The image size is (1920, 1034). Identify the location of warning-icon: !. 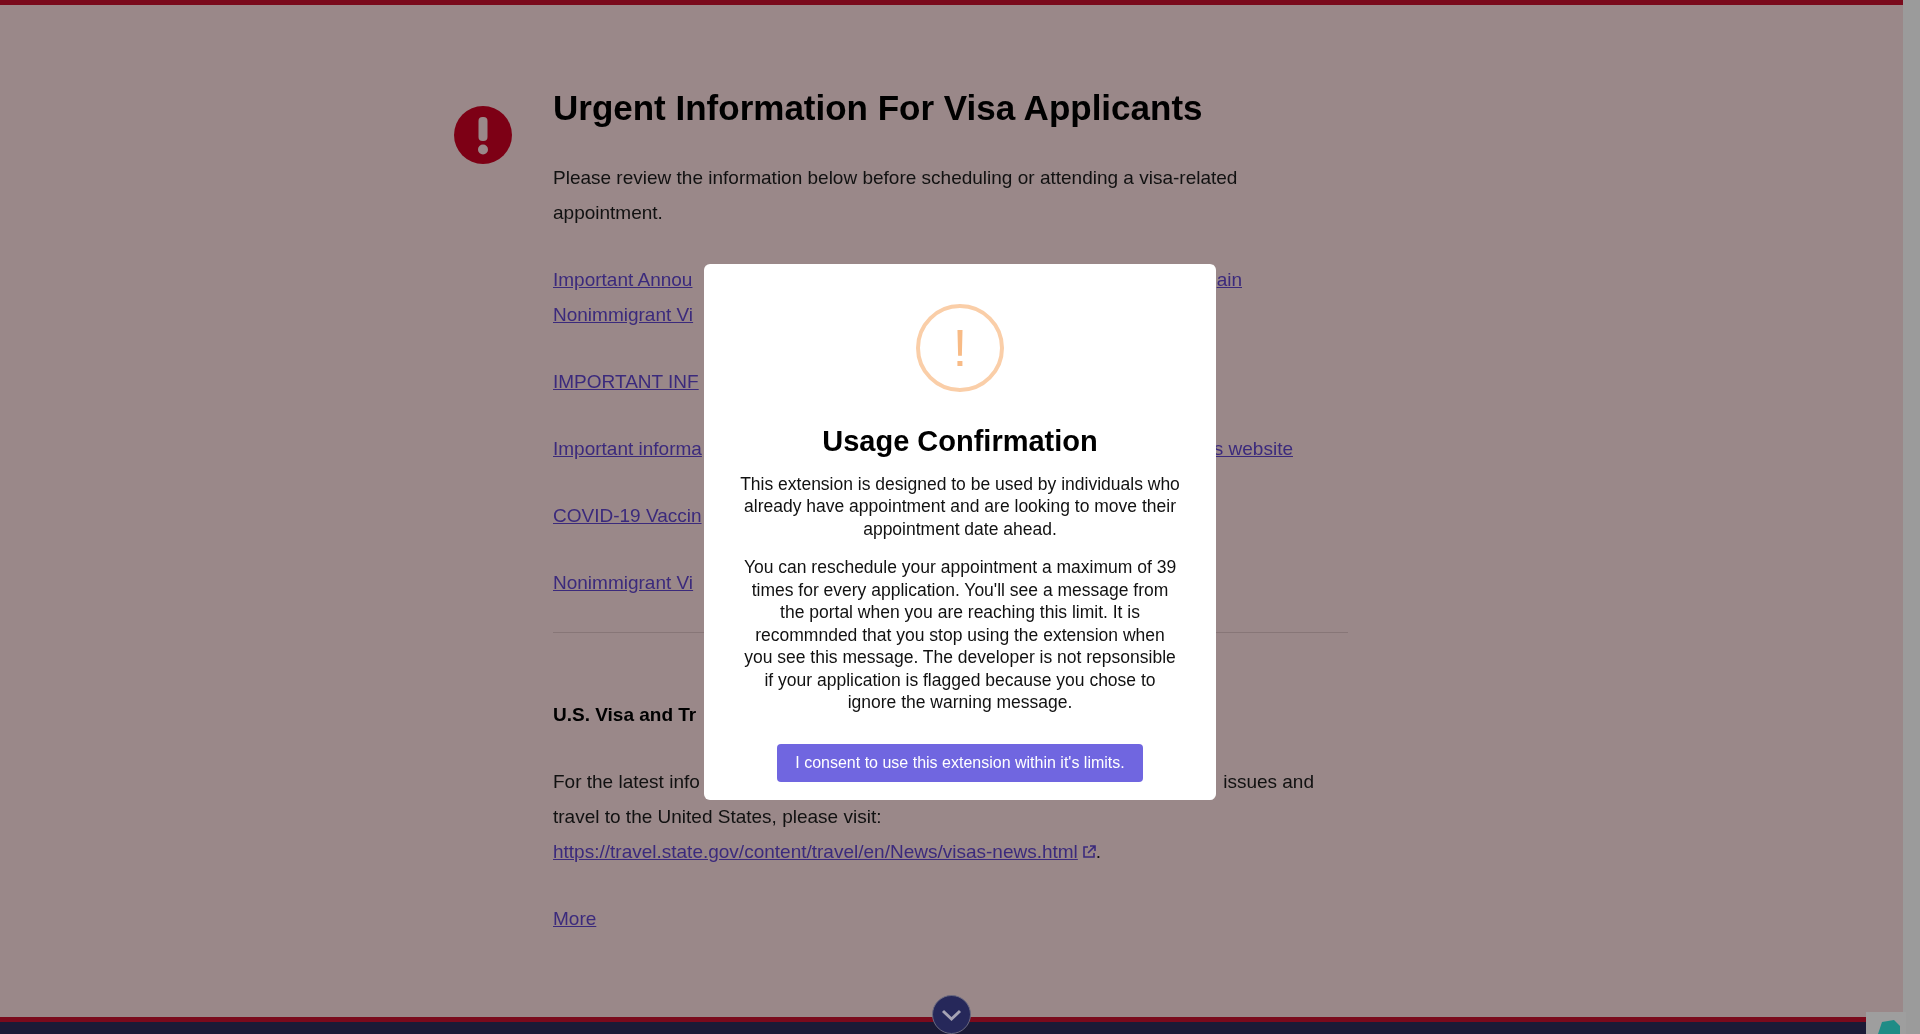
(960, 348).